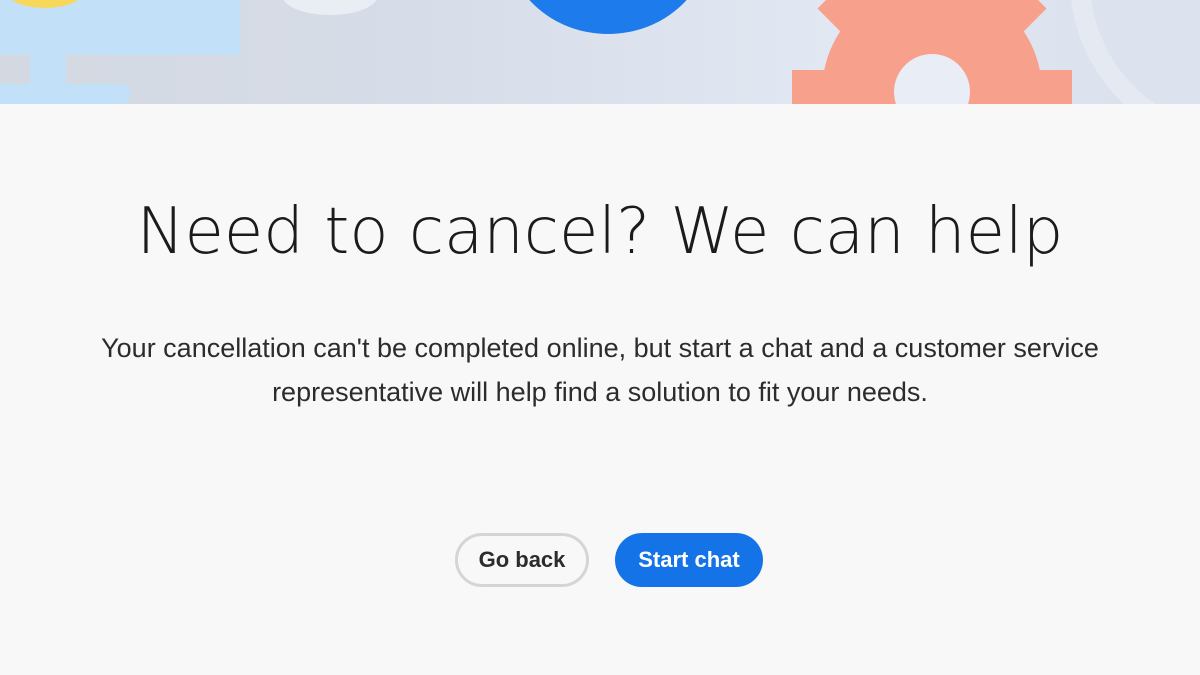 This screenshot has height=675, width=1200. What do you see at coordinates (522, 560) in the screenshot?
I see `go-back-button: Go back` at bounding box center [522, 560].